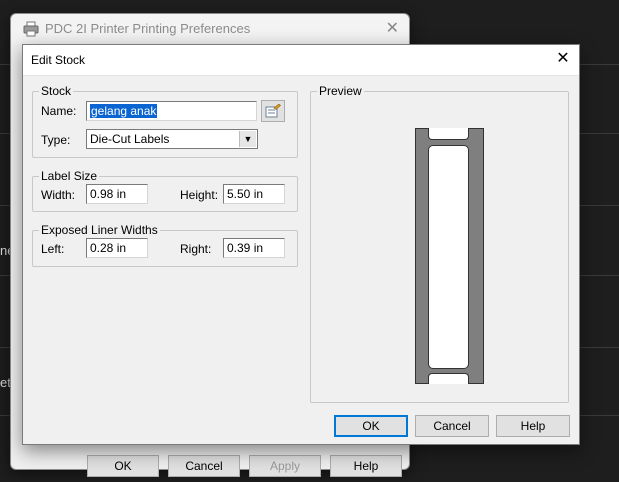 The height and width of the screenshot is (482, 619). What do you see at coordinates (58, 60) in the screenshot?
I see `dialog-title: Edit Stock` at bounding box center [58, 60].